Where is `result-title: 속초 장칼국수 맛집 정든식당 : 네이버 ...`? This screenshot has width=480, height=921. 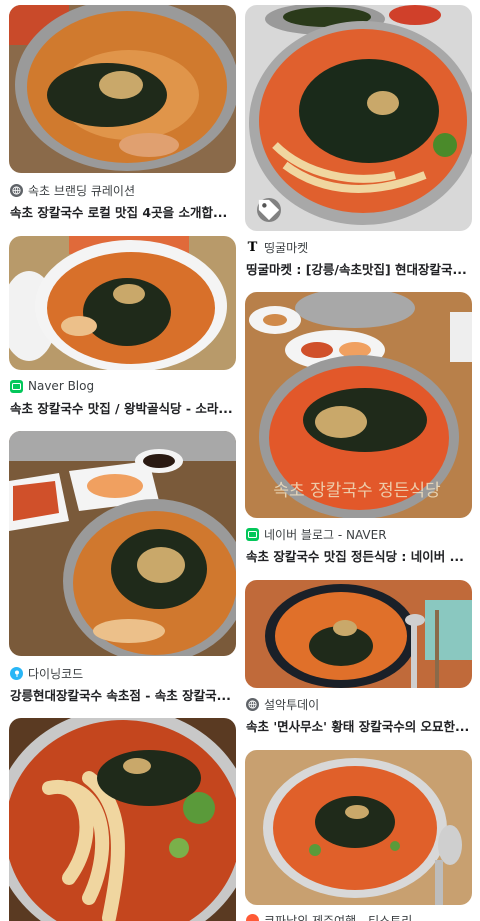
result-title: 속초 장칼국수 맛집 정든식당 : 네이버 ... is located at coordinates (359, 555).